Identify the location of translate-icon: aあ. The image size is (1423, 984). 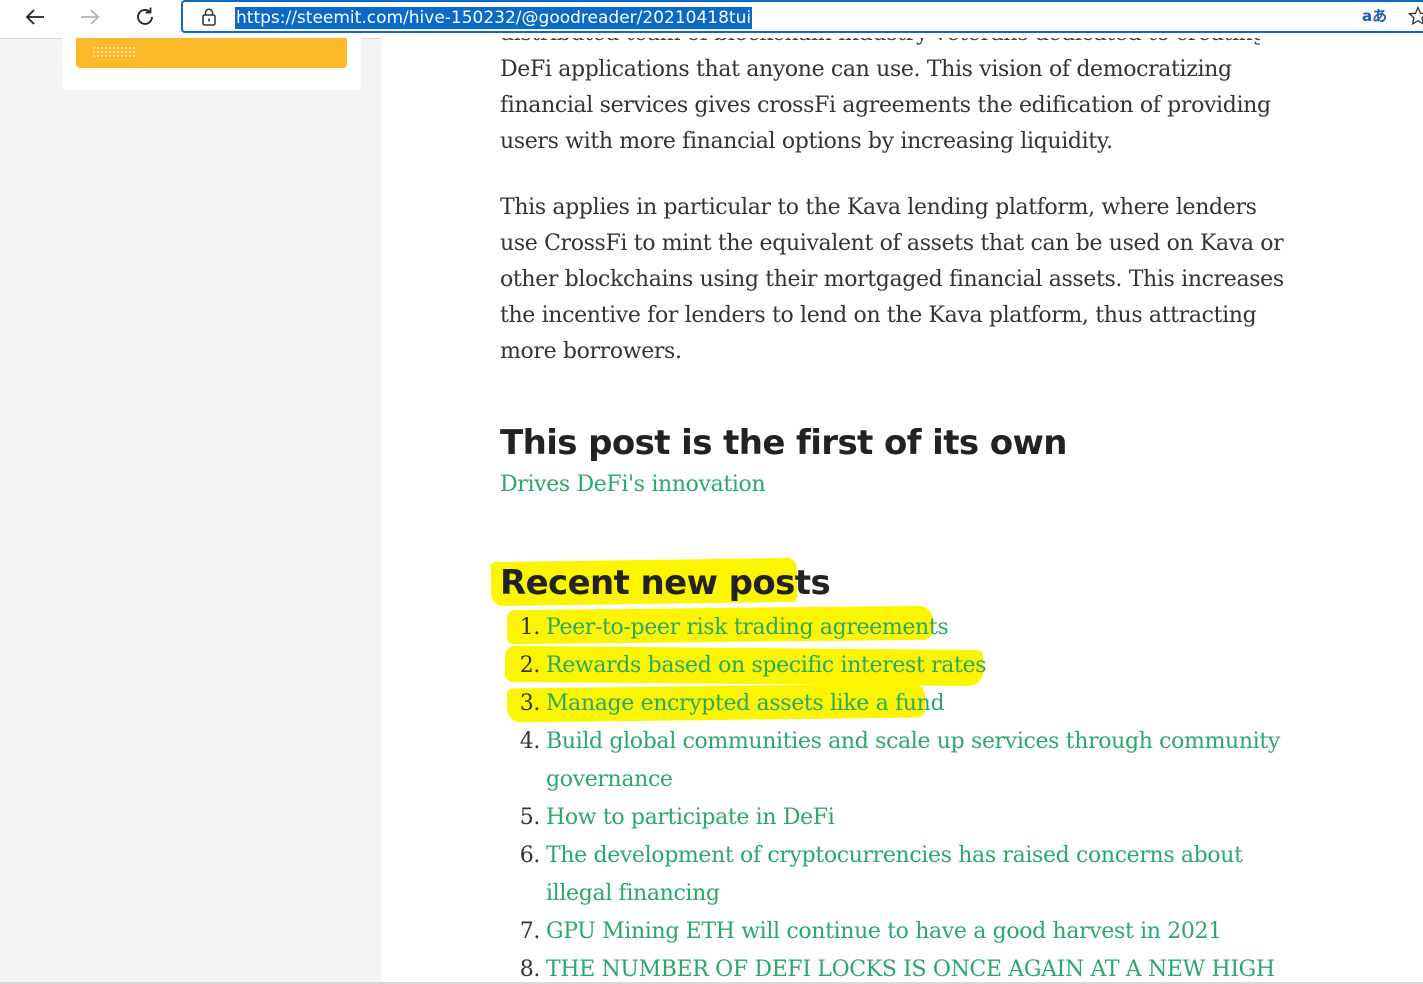
(1374, 15).